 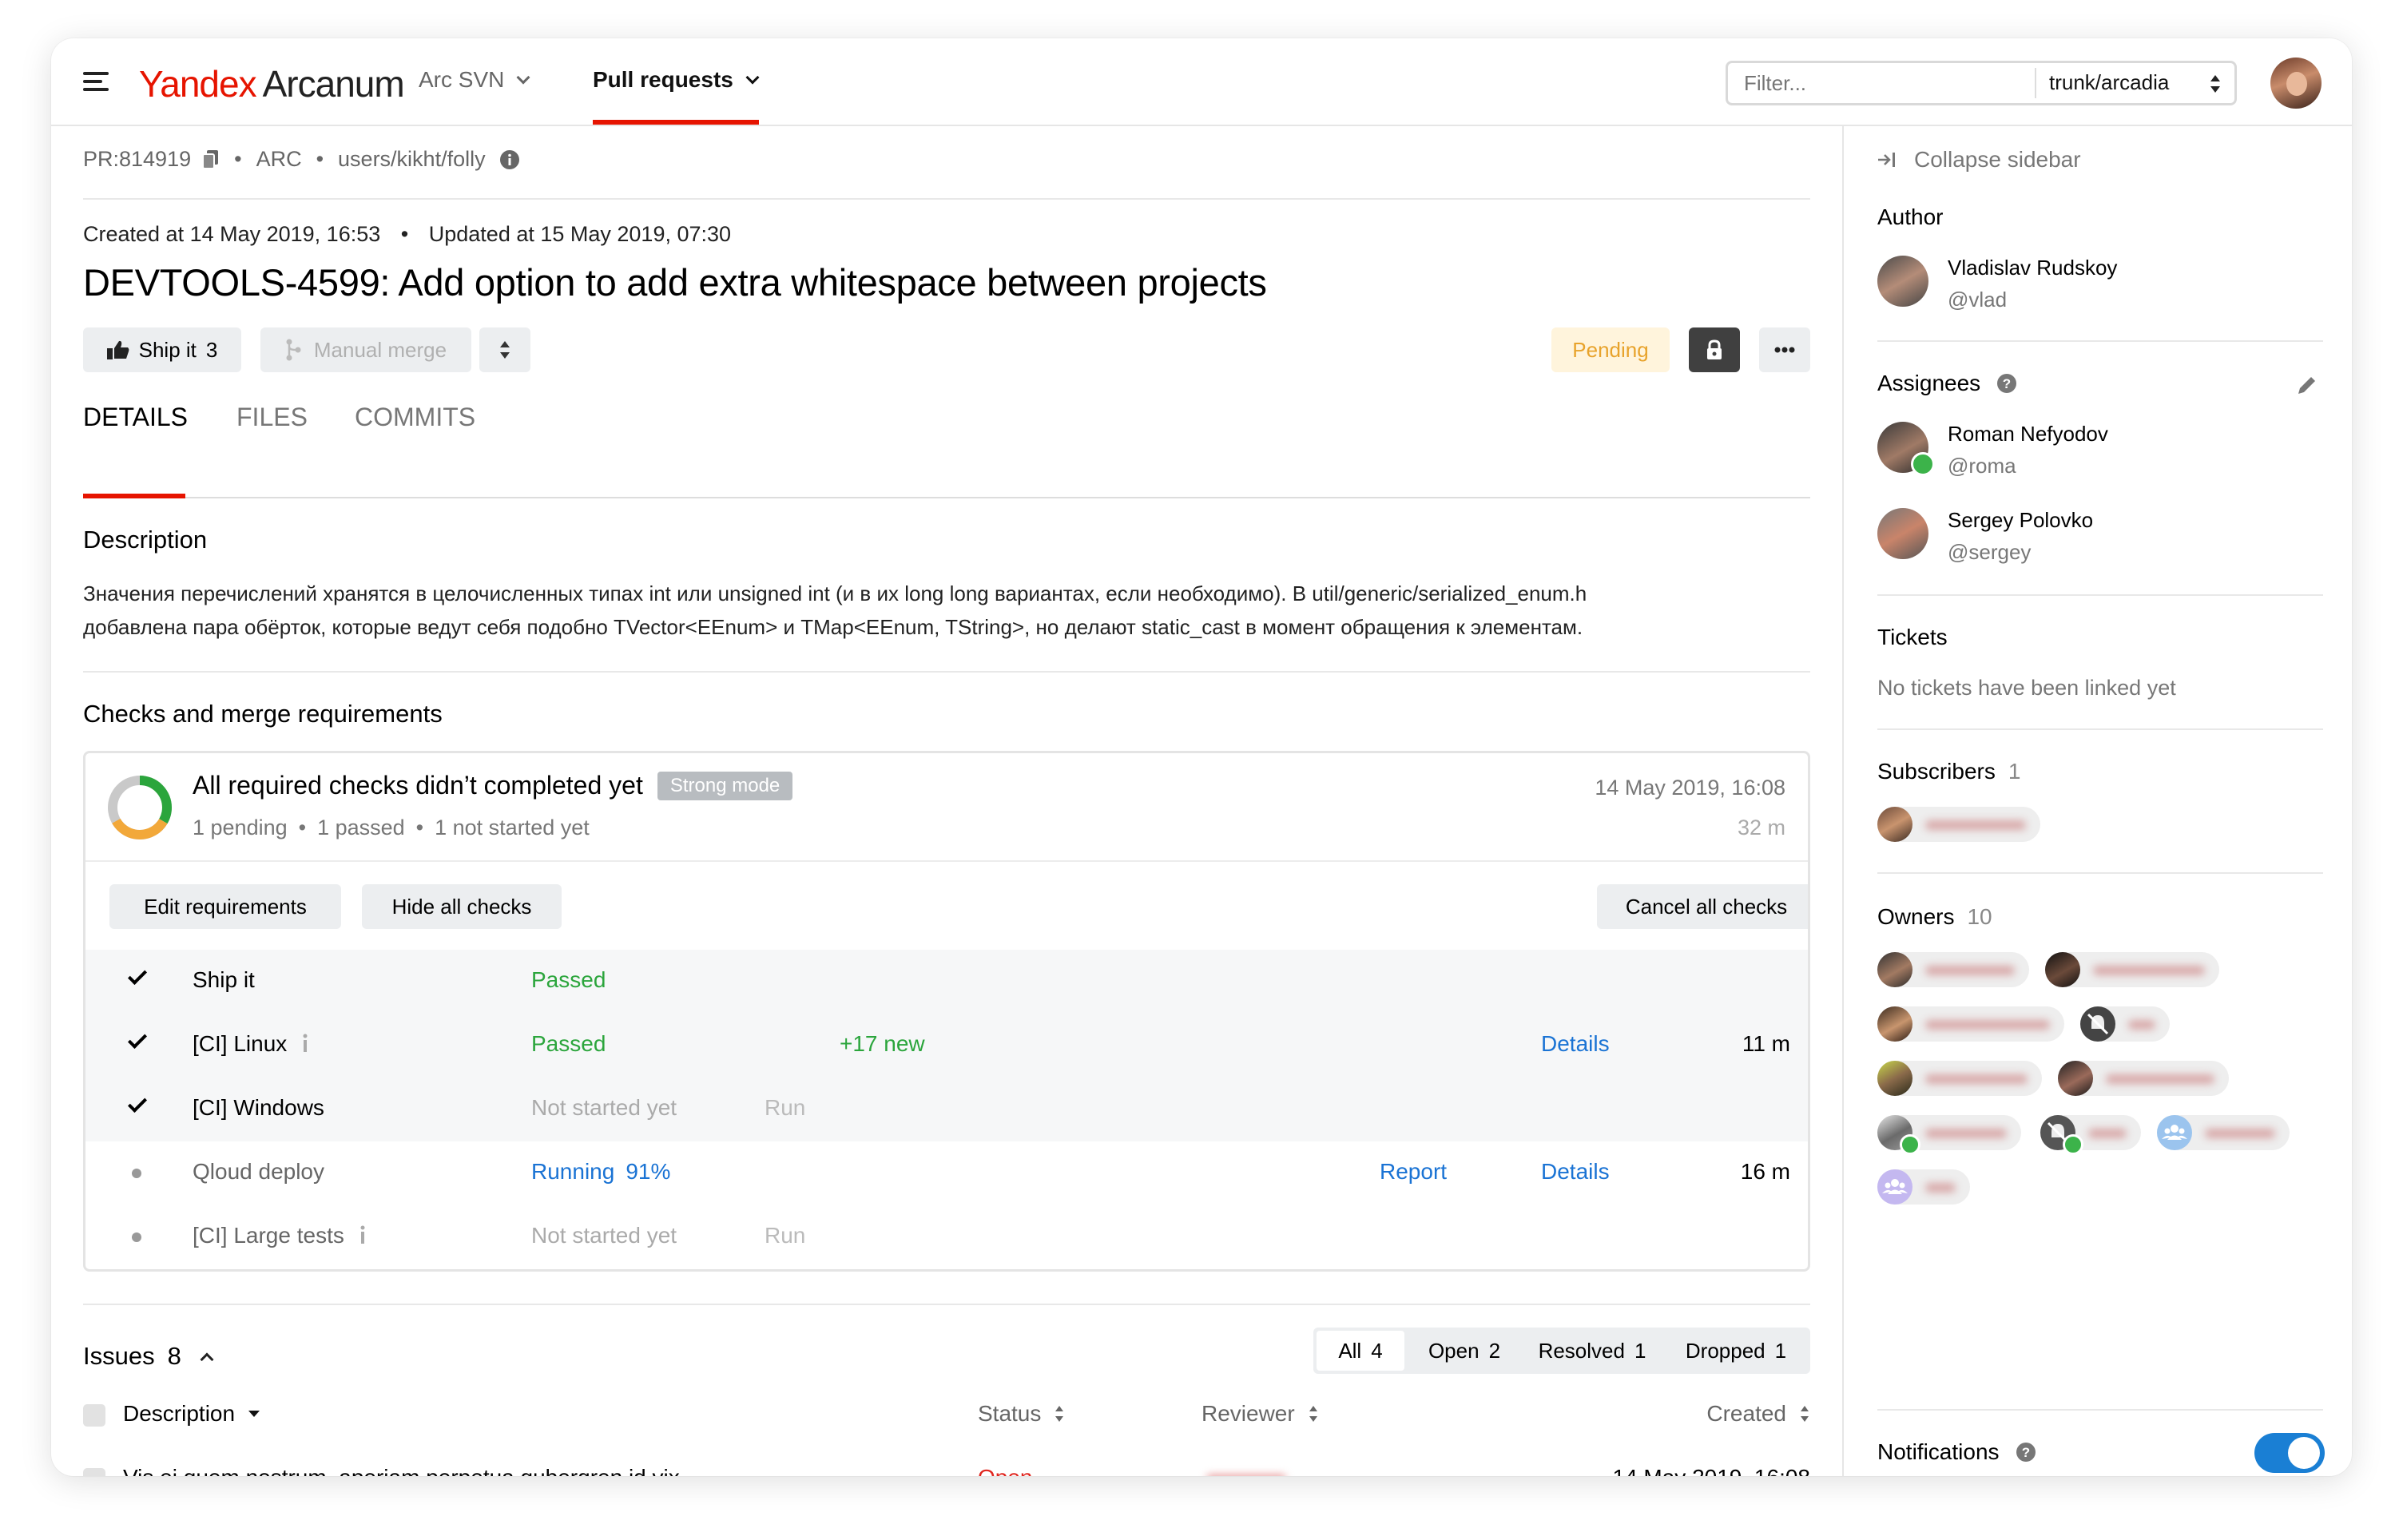 I want to click on issue-created: 14 May 2019, 16:08, so click(x=1711, y=1470).